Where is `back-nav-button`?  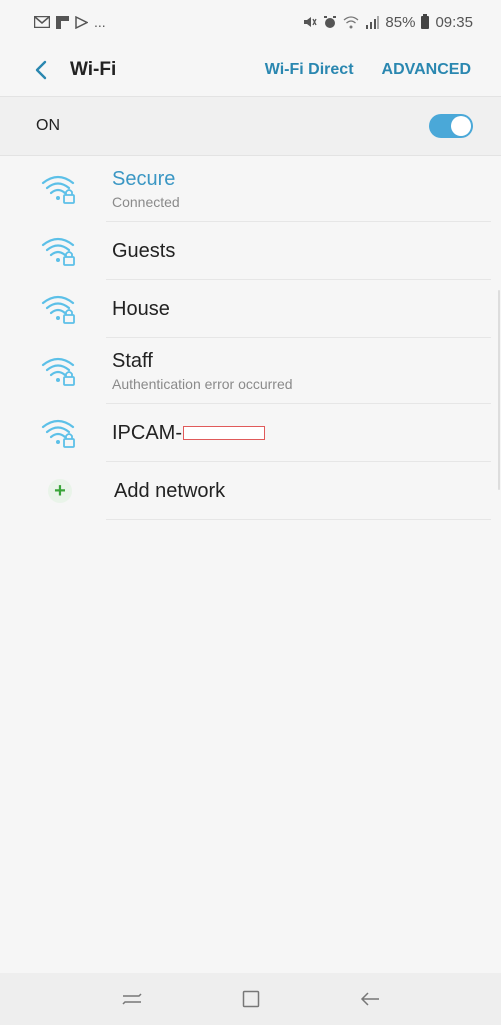
back-nav-button is located at coordinates (370, 999).